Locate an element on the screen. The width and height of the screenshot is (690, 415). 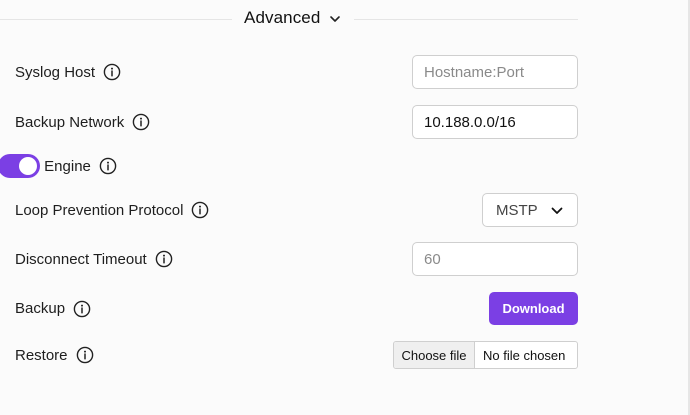
backup-network-label-wrap: Backup Network is located at coordinates (82, 122).